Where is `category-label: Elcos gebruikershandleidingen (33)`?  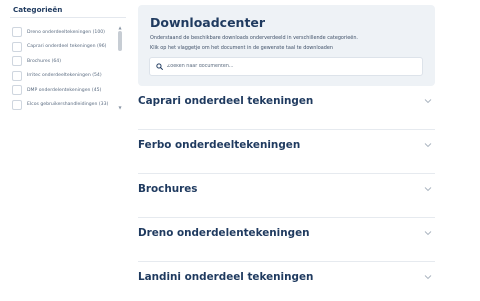 category-label: Elcos gebruikershandleidingen (33) is located at coordinates (68, 105).